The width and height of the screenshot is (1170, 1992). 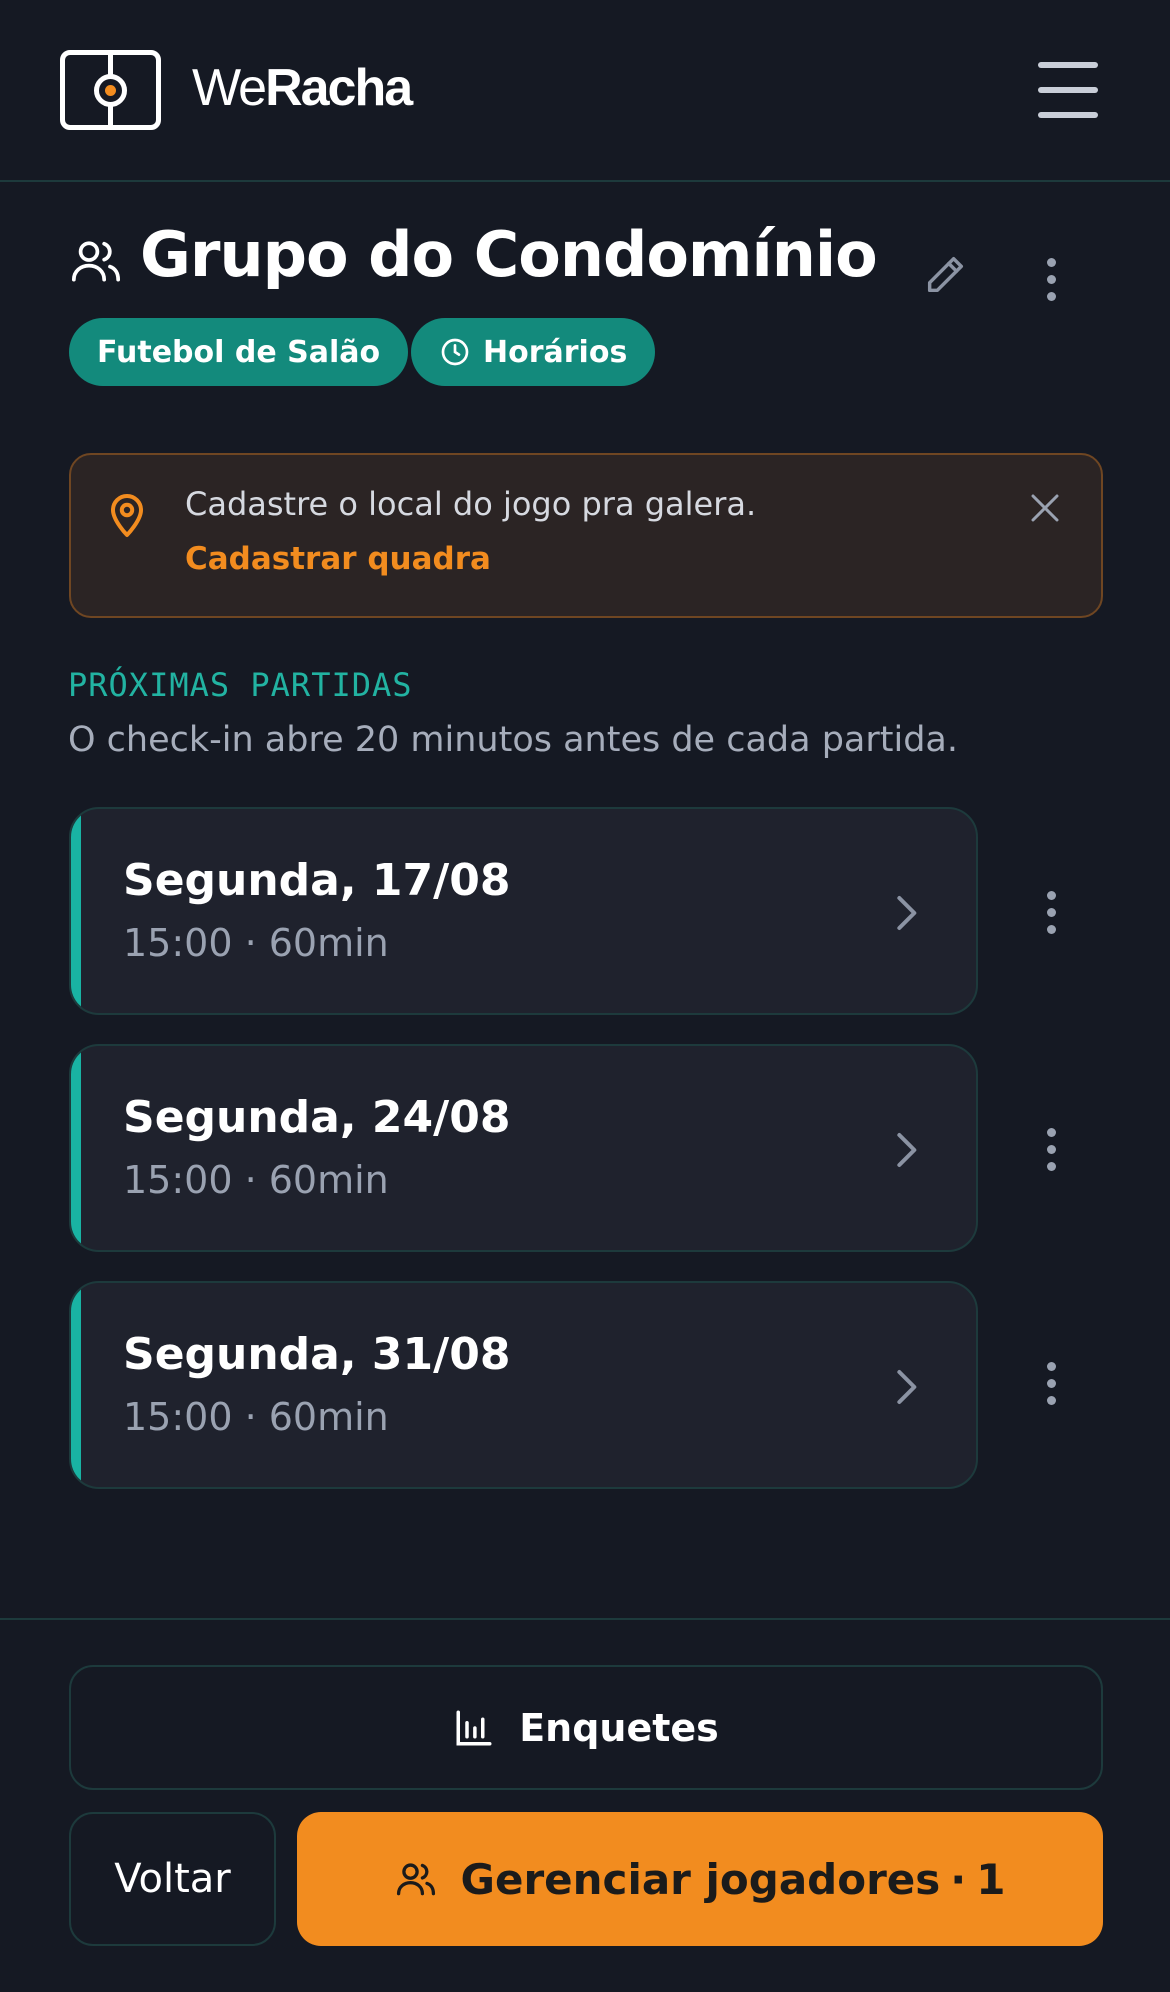 What do you see at coordinates (317, 1117) in the screenshot?
I see `match-date: Segunda, 24/08` at bounding box center [317, 1117].